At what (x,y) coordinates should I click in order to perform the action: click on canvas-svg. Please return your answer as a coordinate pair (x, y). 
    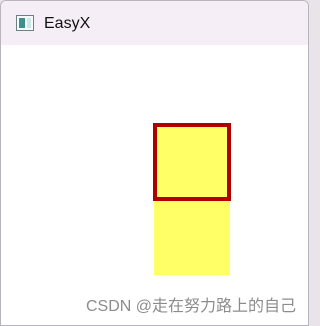
    Looking at the image, I should click on (192, 199).